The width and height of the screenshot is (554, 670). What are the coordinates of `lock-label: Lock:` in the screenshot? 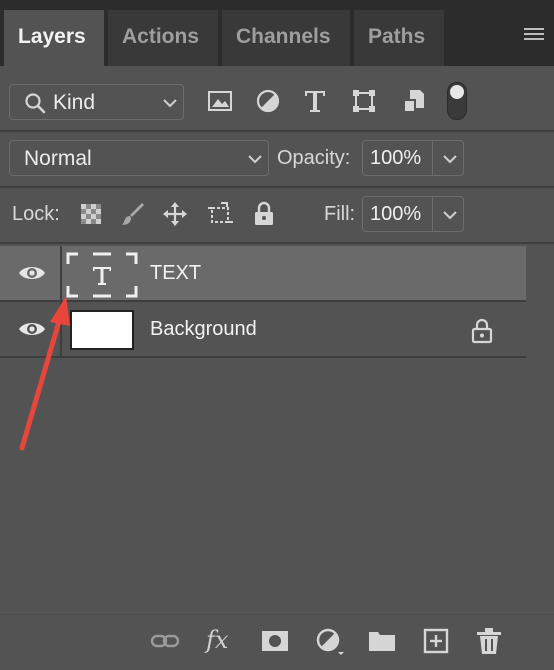 It's located at (36, 214).